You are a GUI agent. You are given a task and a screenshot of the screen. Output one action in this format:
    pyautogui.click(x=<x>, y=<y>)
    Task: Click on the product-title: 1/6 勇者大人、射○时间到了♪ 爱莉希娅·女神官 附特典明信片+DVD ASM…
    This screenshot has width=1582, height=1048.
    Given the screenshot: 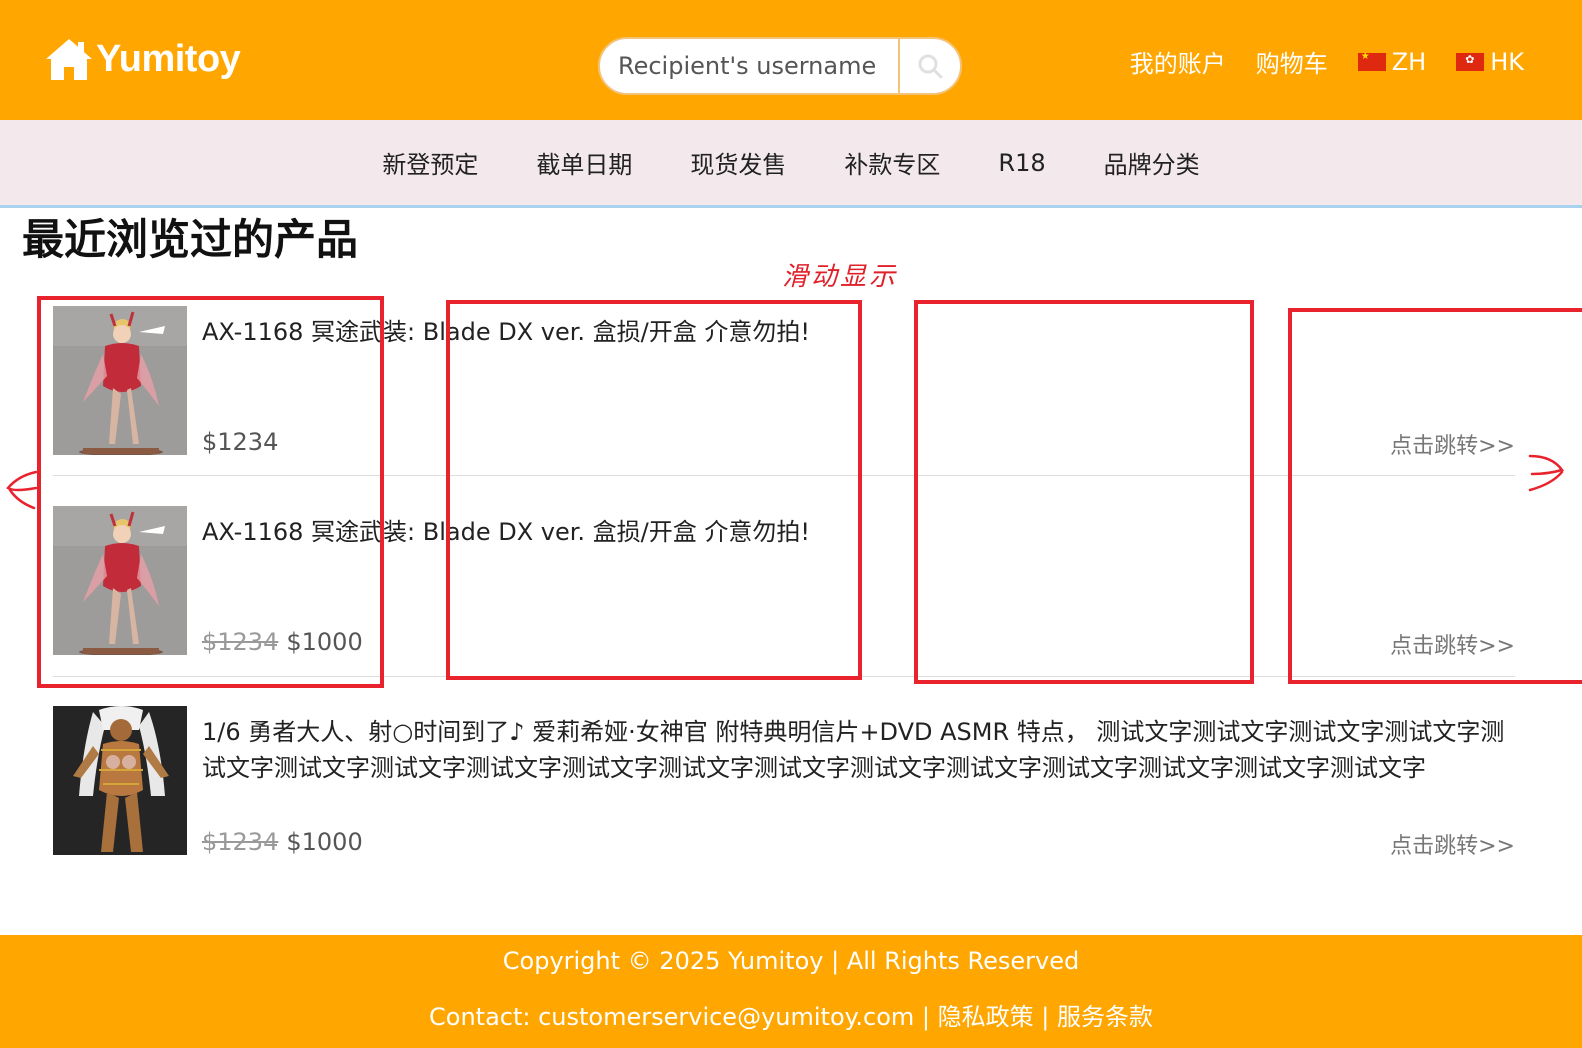 What is the action you would take?
    pyautogui.click(x=857, y=750)
    